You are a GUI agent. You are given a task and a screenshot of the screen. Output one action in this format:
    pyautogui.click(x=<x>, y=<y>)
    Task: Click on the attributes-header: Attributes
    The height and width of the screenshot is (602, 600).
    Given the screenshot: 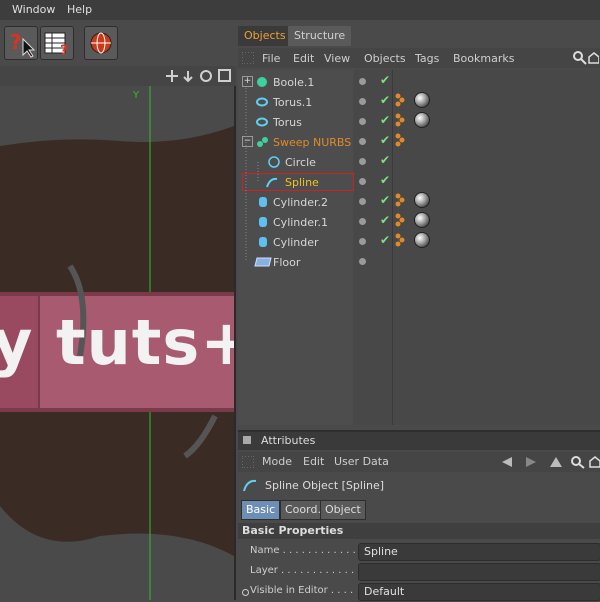 What is the action you would take?
    pyautogui.click(x=419, y=441)
    